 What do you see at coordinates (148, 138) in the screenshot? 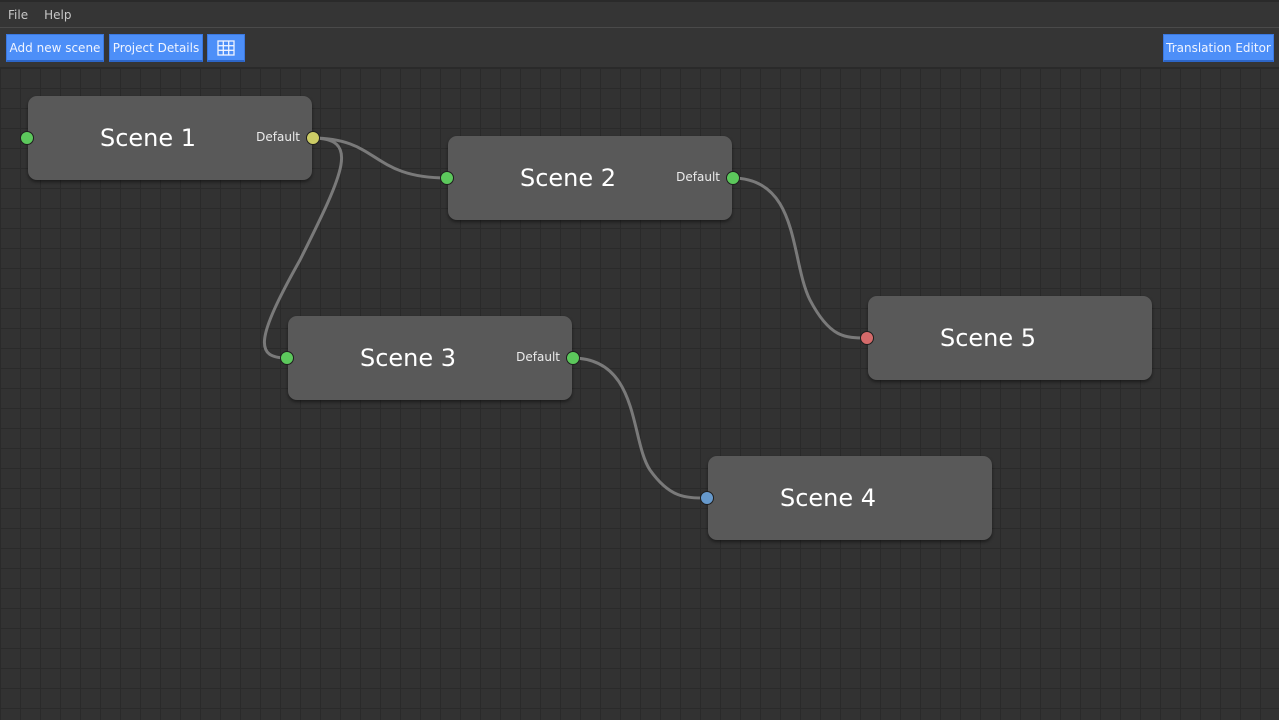
I see `node-title: Scene 1` at bounding box center [148, 138].